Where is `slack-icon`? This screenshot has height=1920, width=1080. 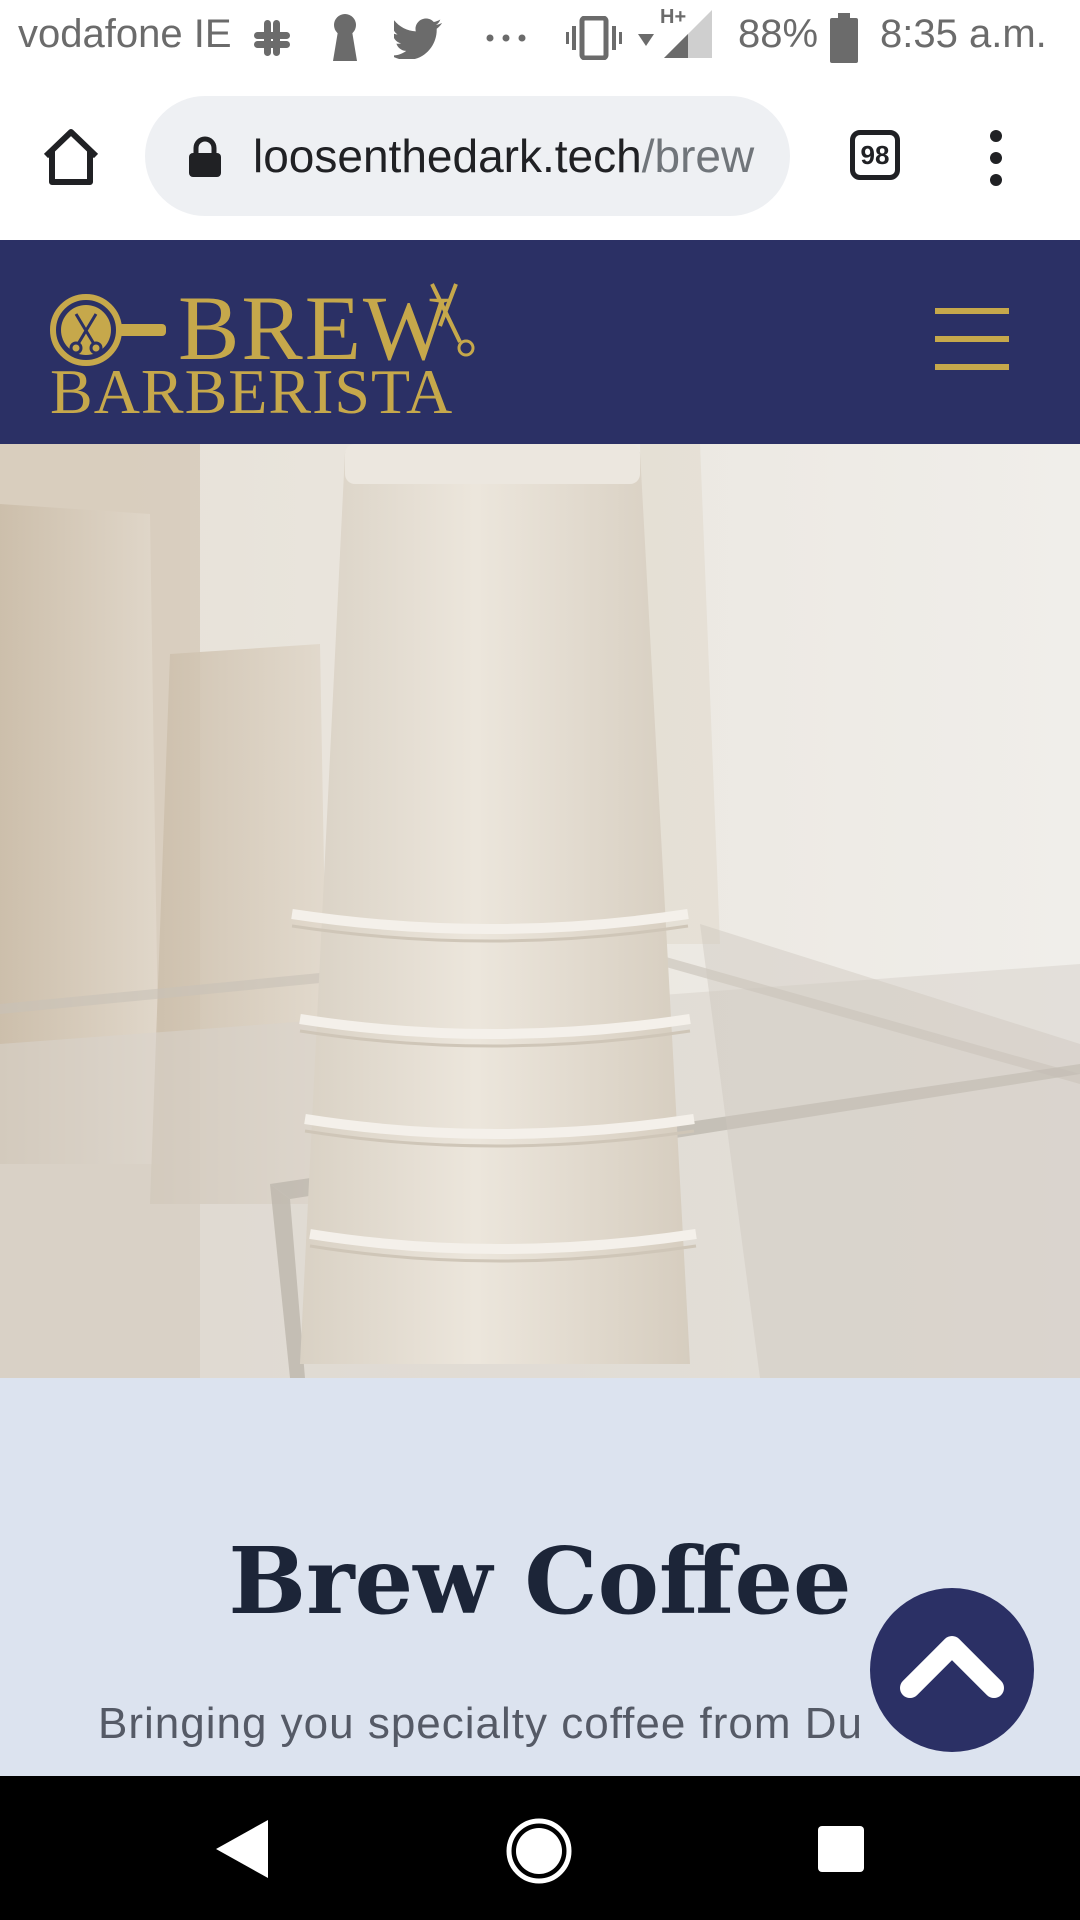
slack-icon is located at coordinates (272, 38).